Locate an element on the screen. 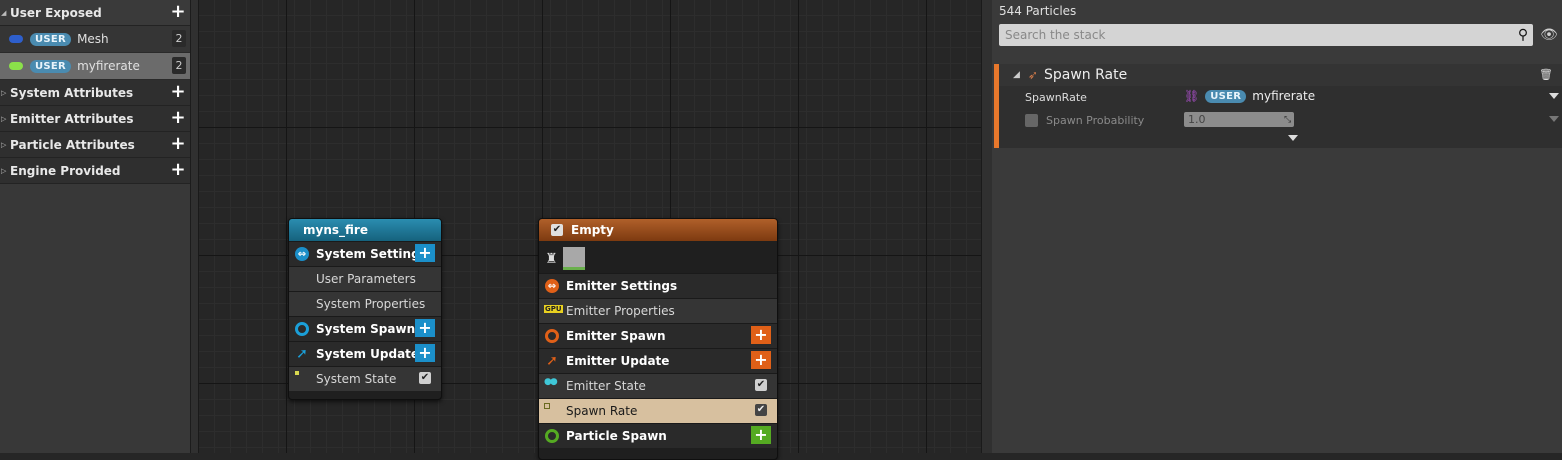 Image resolution: width=1562 pixels, height=460 pixels. emitter-enable-checkbox: ✔ is located at coordinates (557, 230).